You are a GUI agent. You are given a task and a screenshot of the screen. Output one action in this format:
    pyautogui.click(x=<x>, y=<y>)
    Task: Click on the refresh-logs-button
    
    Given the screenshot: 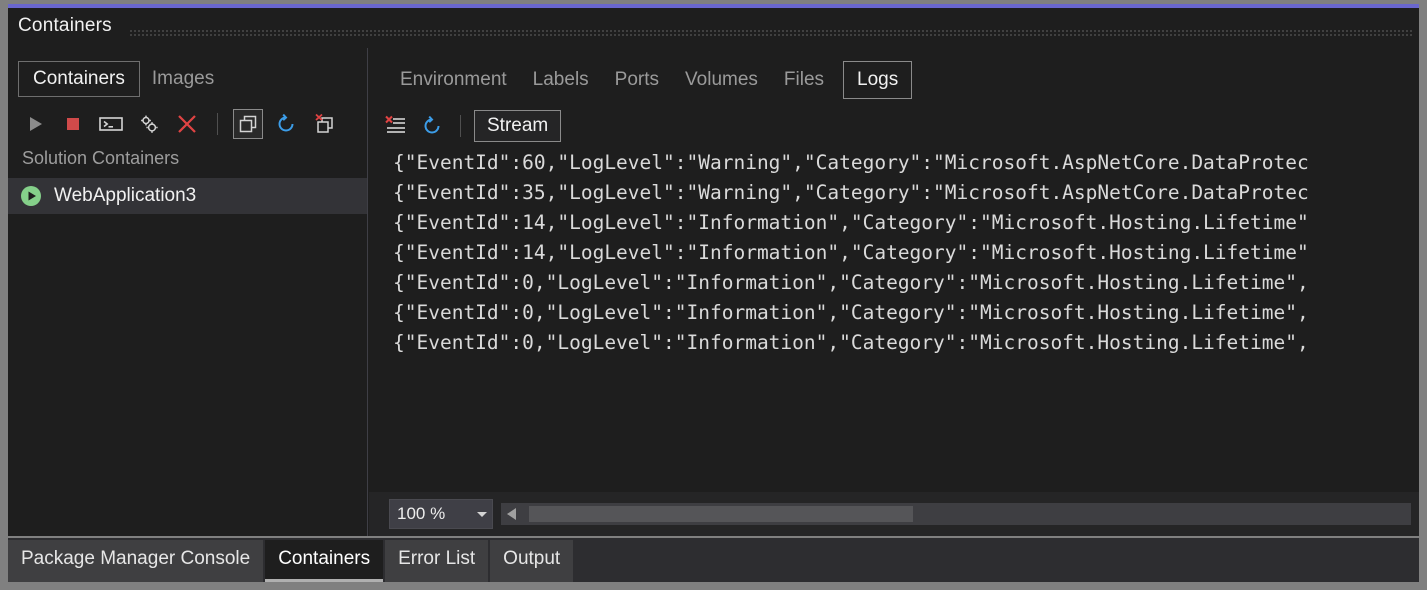 What is the action you would take?
    pyautogui.click(x=432, y=126)
    